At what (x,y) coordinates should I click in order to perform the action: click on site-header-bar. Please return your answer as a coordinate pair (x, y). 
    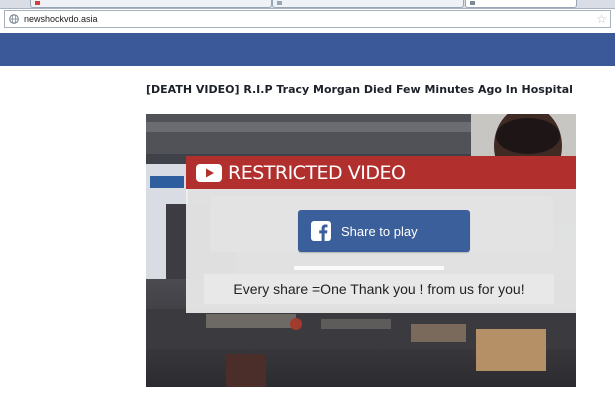
    Looking at the image, I should click on (307, 49).